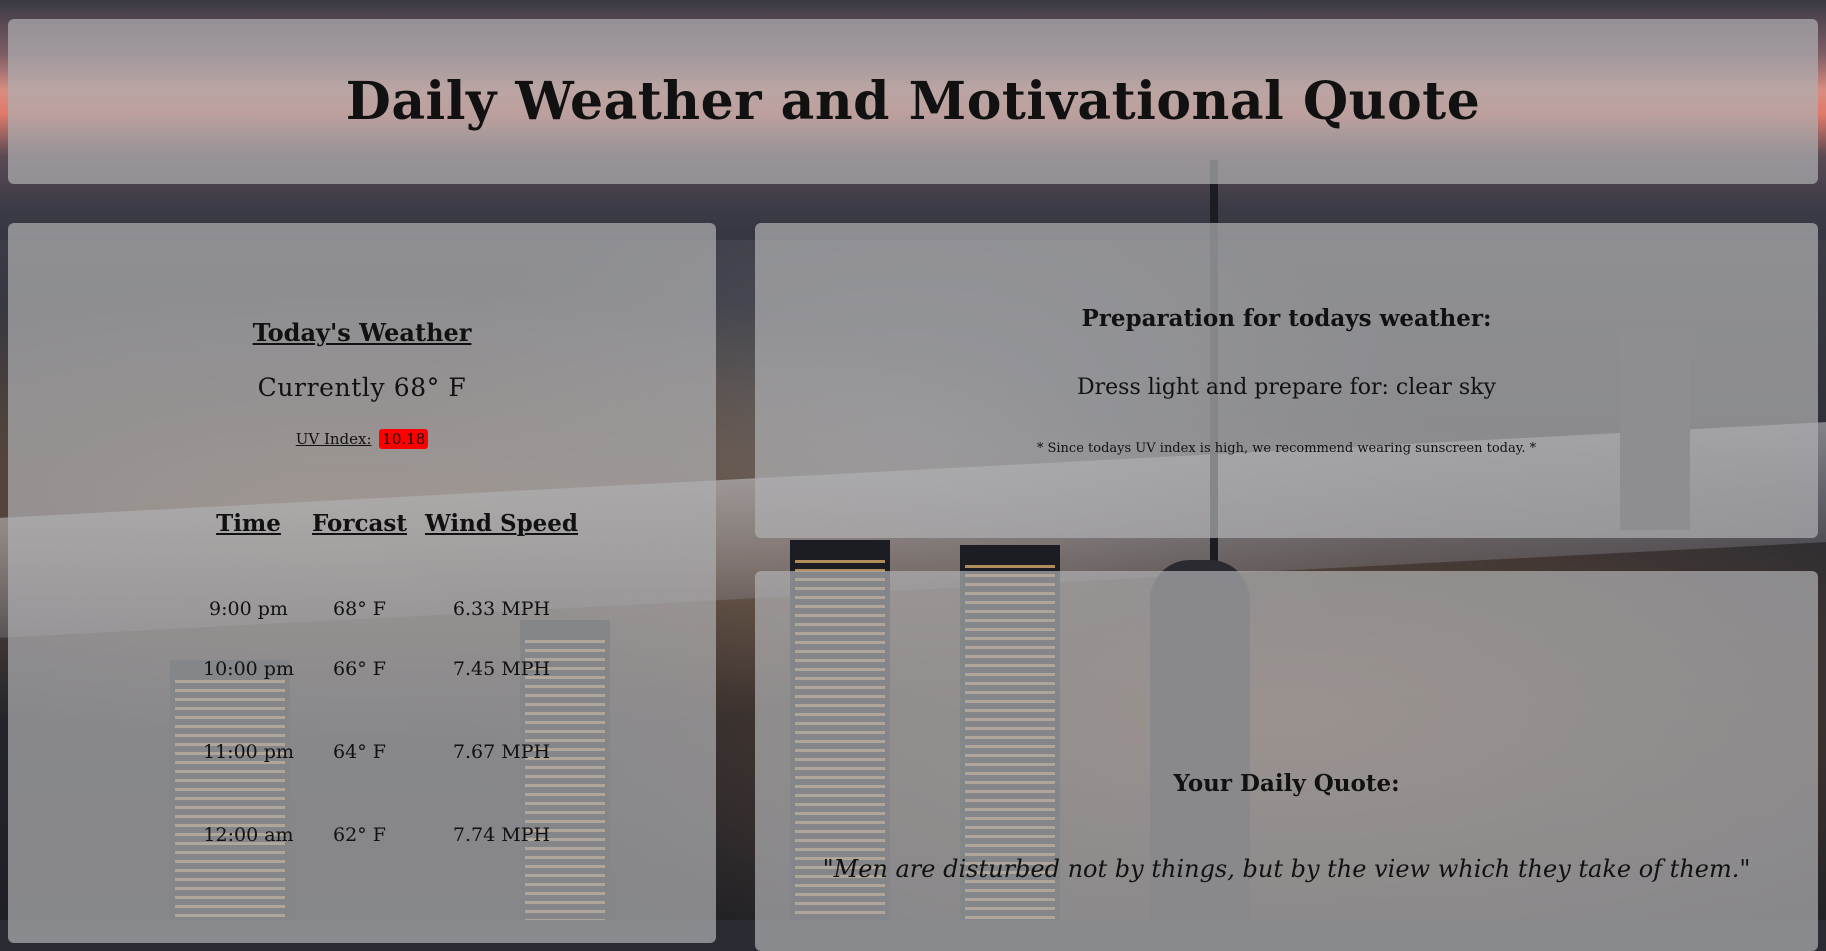  I want to click on daily-quote-heading: Your Daily Quote:, so click(1286, 783).